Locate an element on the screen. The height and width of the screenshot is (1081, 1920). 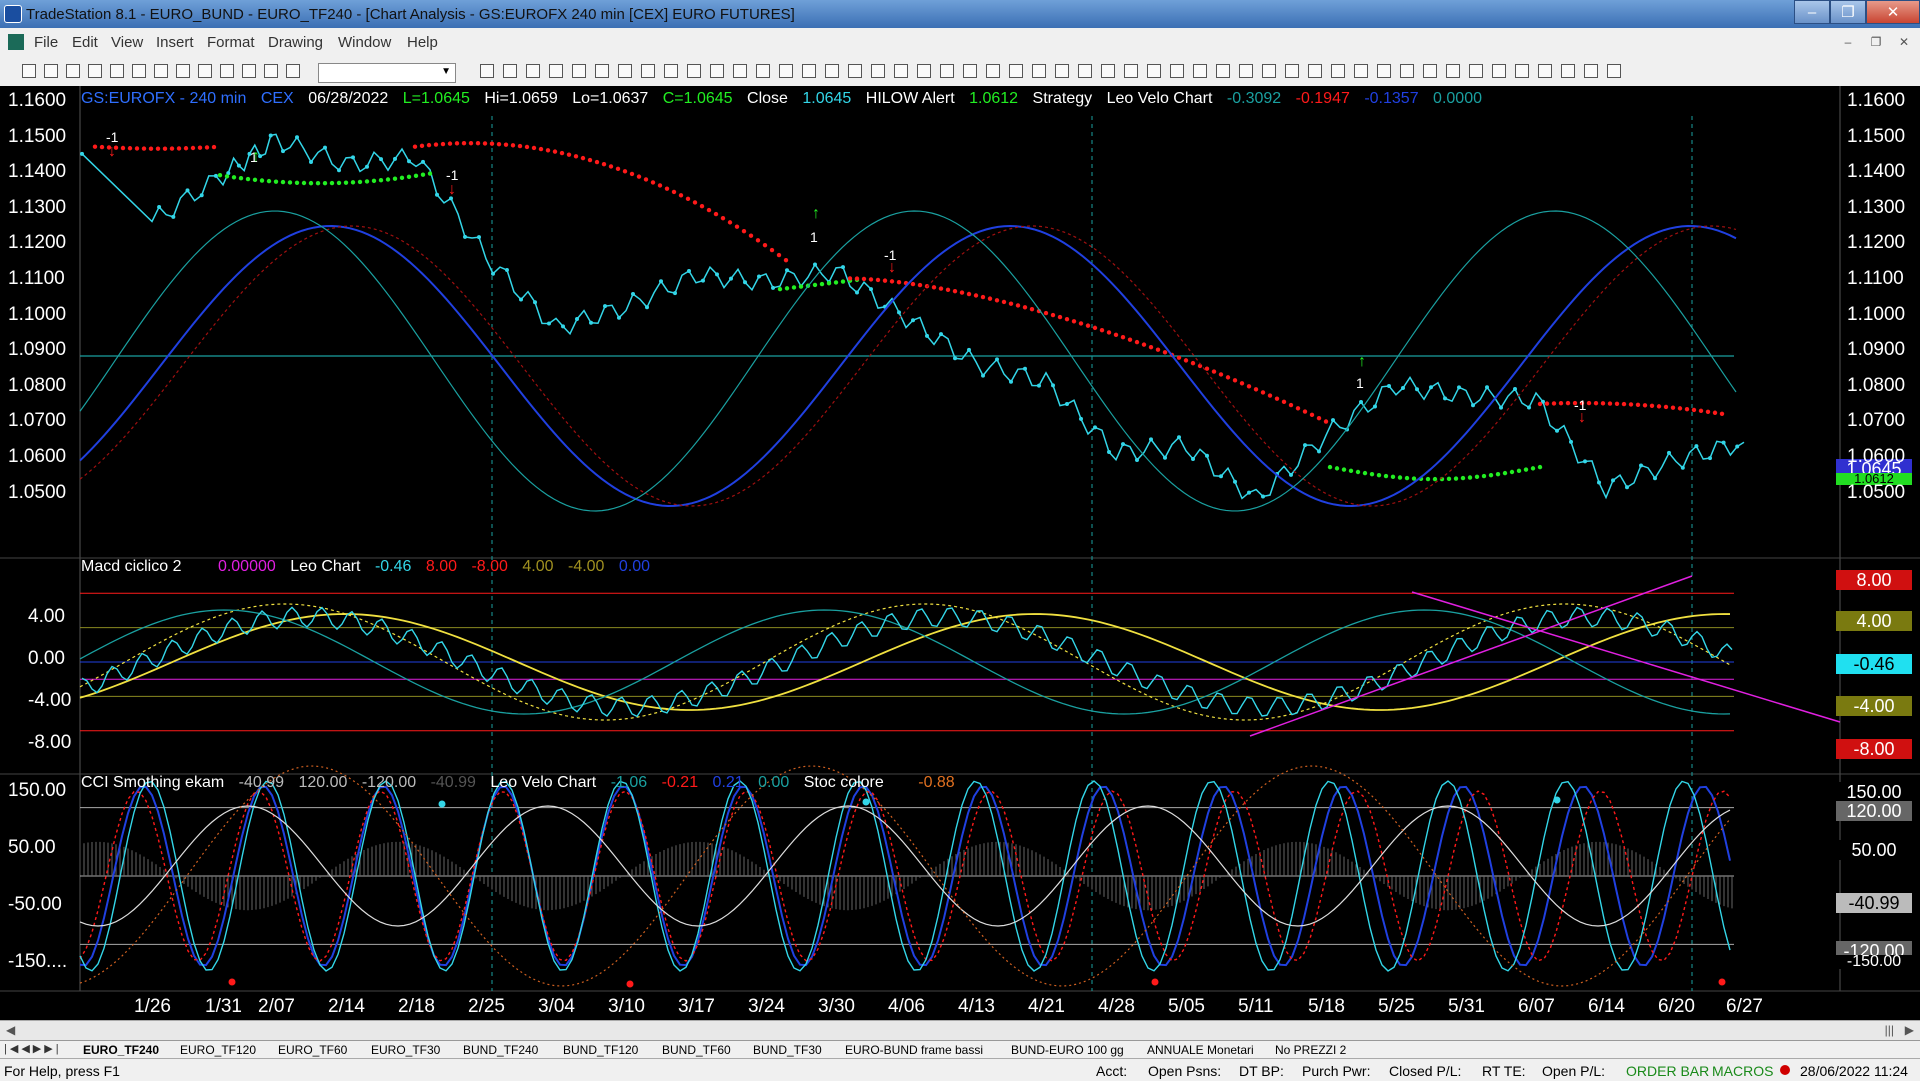
tab-euro-tf240: EURO_TF240 is located at coordinates (121, 1050).